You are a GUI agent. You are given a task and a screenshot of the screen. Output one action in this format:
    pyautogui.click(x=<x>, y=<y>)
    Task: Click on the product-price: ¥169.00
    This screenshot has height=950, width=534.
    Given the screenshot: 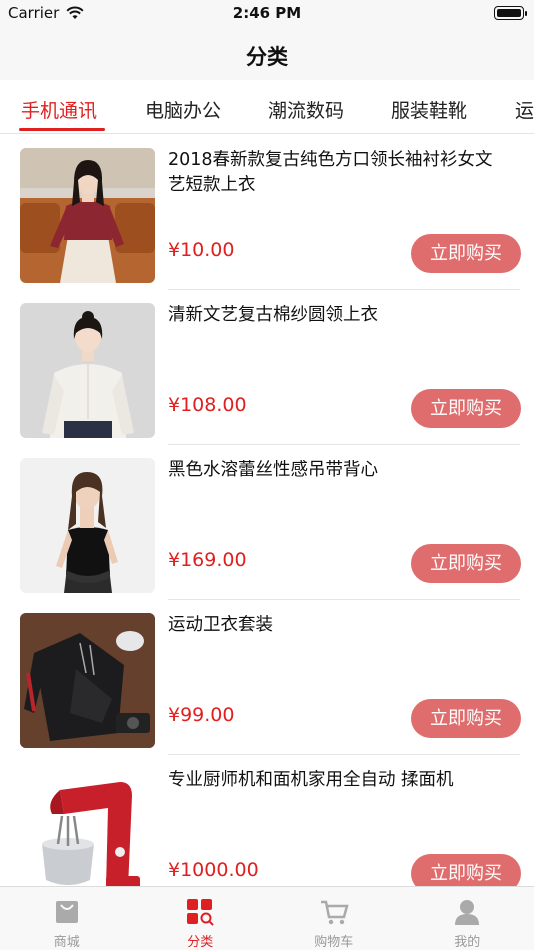 What is the action you would take?
    pyautogui.click(x=207, y=560)
    